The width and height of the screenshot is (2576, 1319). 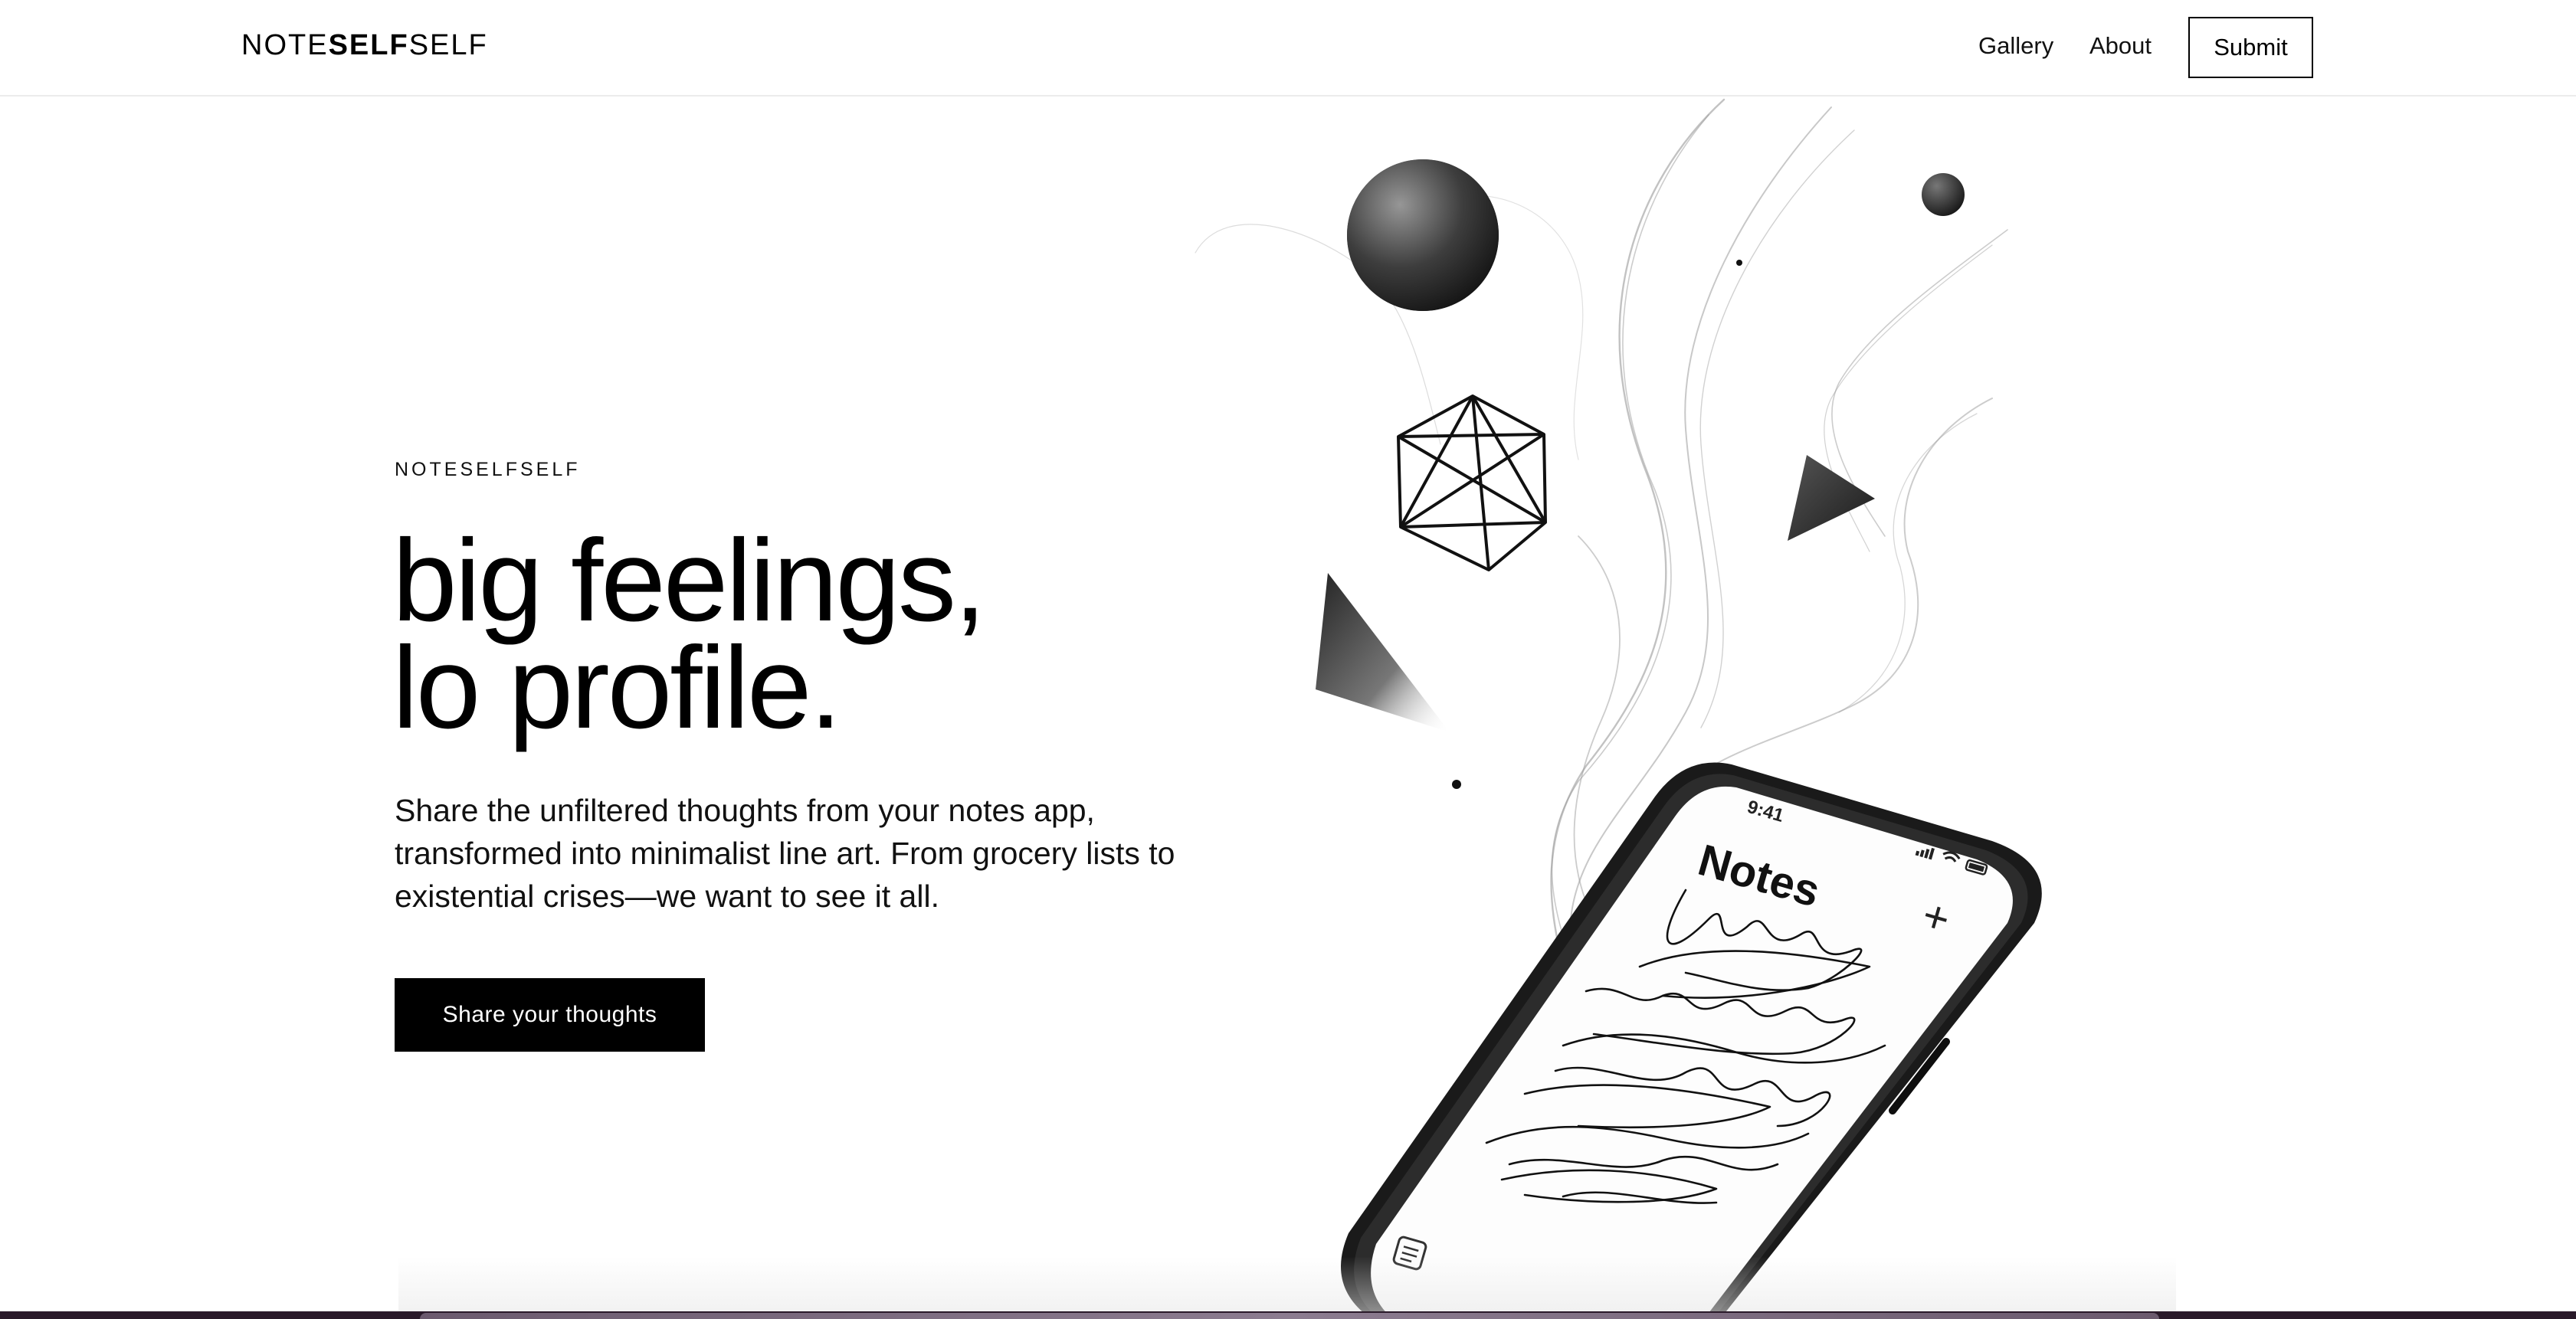 What do you see at coordinates (2015, 46) in the screenshot?
I see `nav-gallery-link: Gallery` at bounding box center [2015, 46].